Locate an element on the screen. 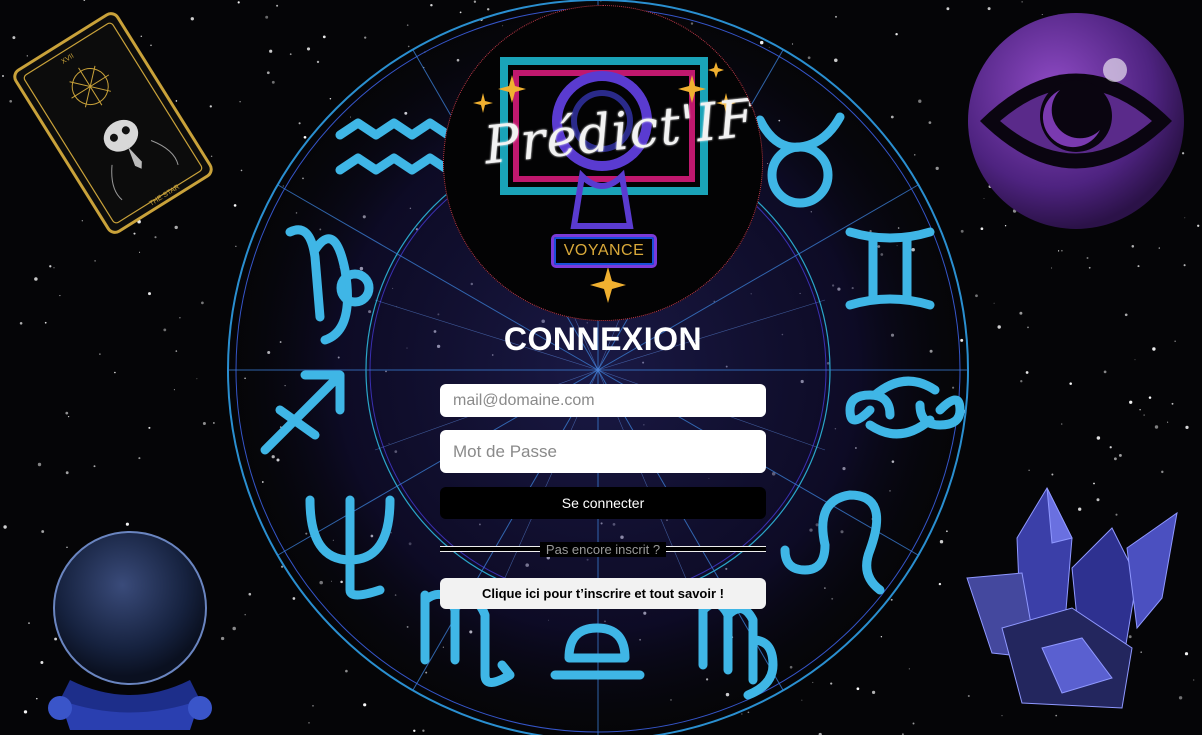 Image resolution: width=1202 pixels, height=735 pixels. brand-badge: VOYANCE is located at coordinates (604, 251).